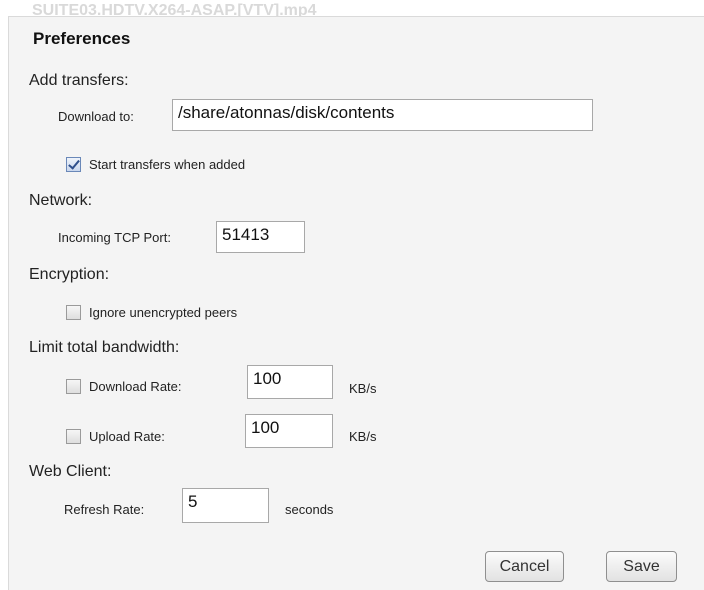 The image size is (704, 590). I want to click on ignore-unencrypted-label: Ignore unencrypted peers, so click(163, 312).